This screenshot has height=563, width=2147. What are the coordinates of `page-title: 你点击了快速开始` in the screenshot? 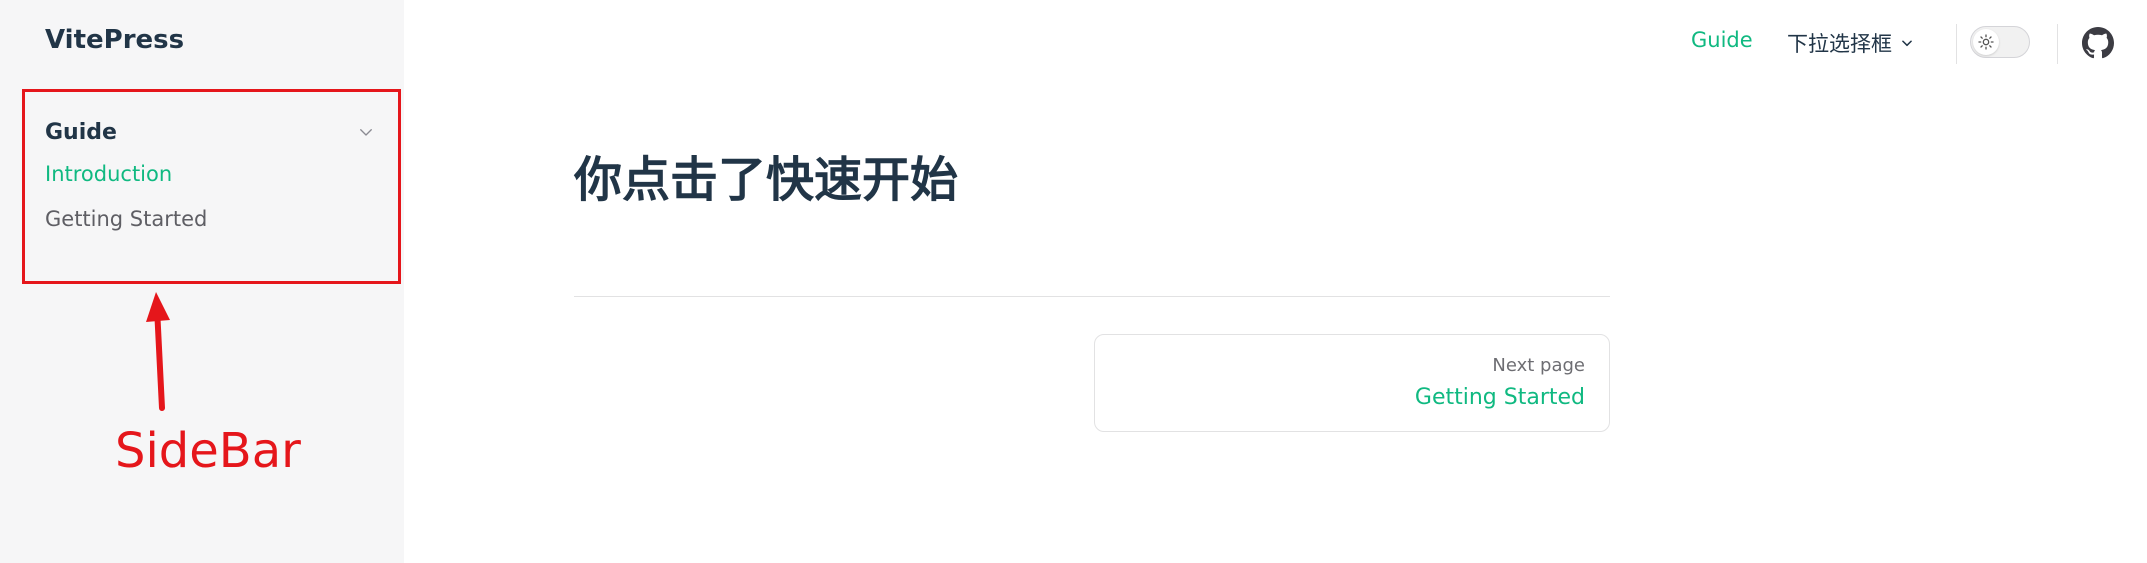 It's located at (766, 180).